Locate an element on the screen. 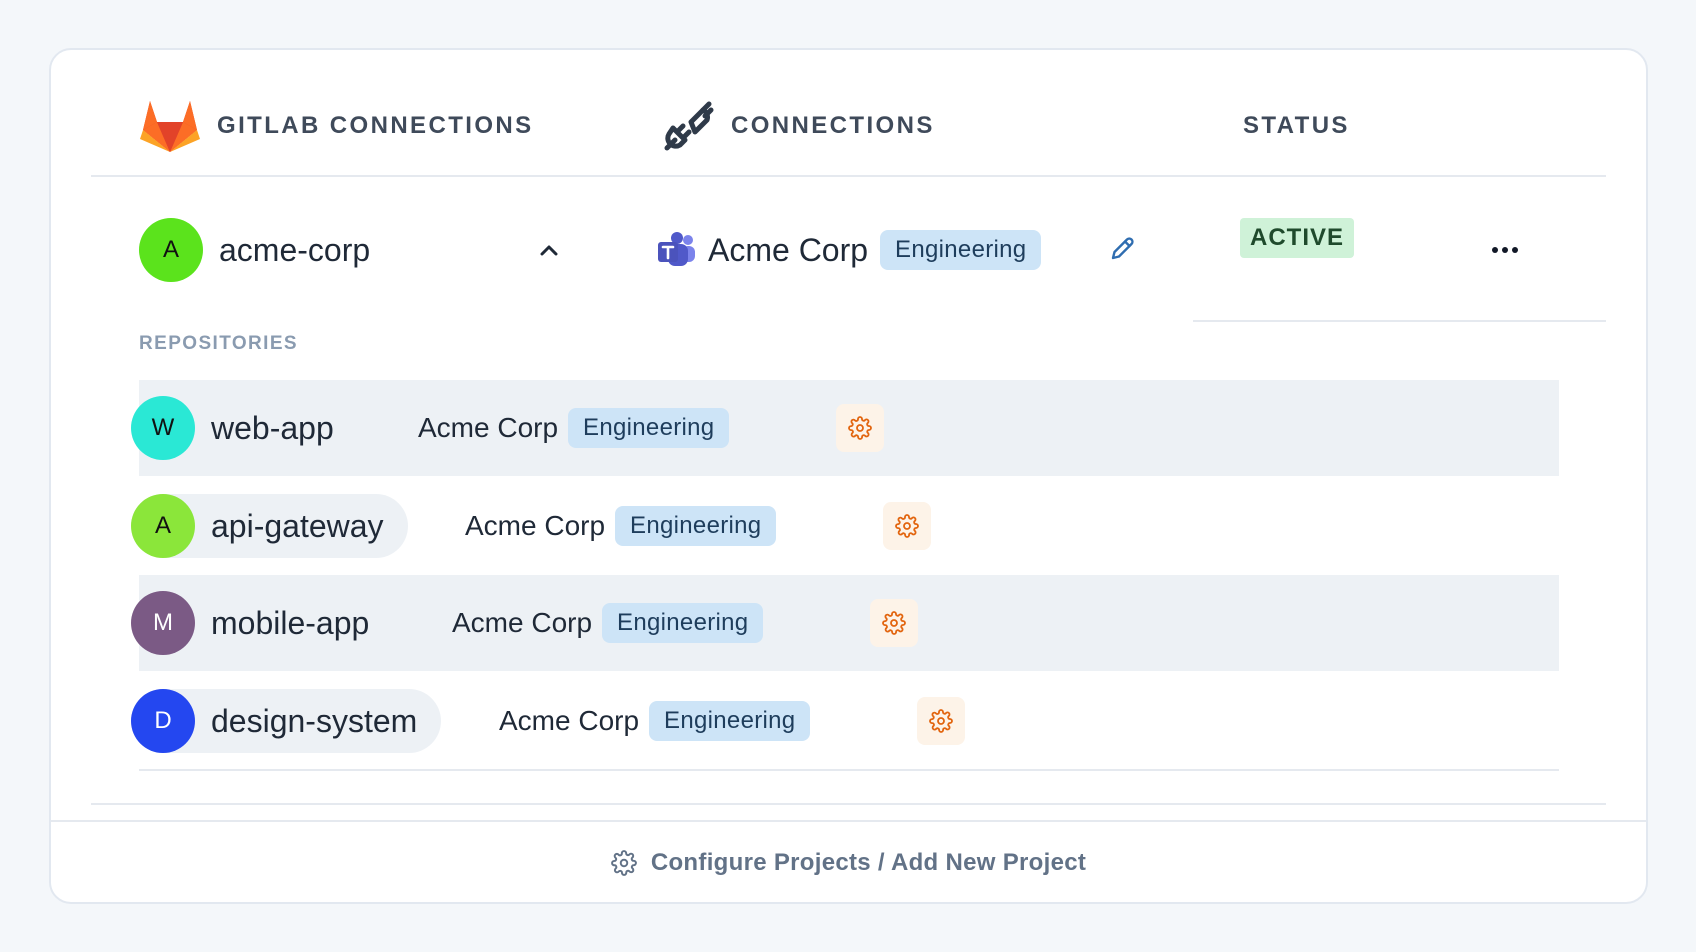  repo-name: api-gateway is located at coordinates (297, 525).